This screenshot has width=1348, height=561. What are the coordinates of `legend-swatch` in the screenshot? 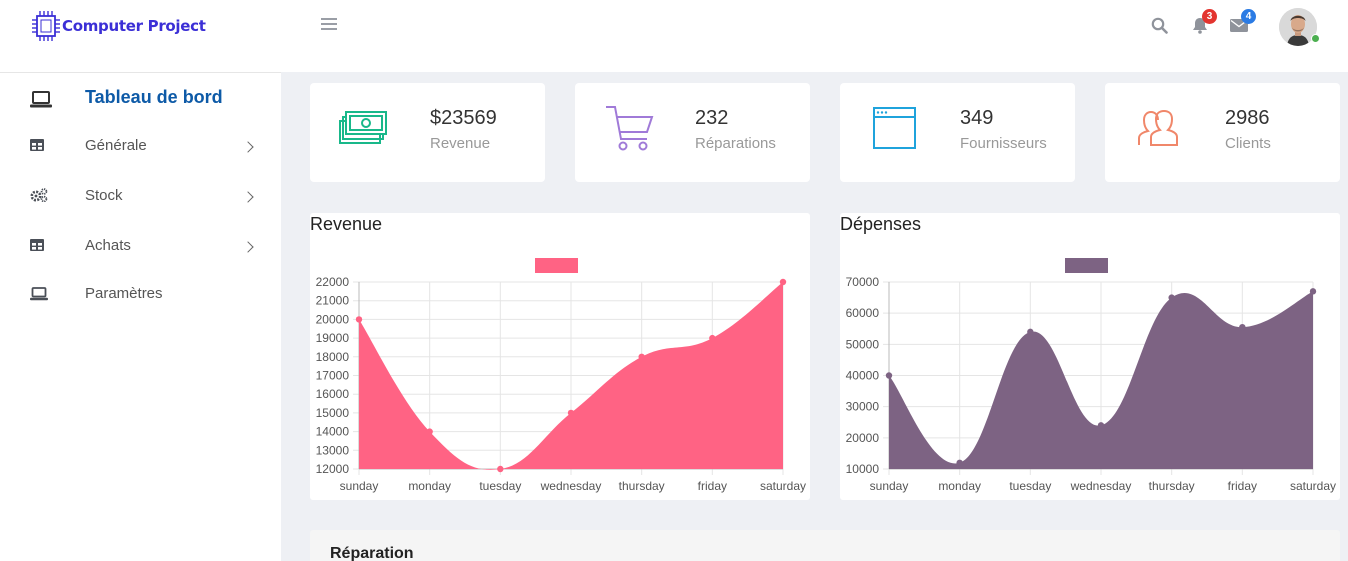 It's located at (1086, 265).